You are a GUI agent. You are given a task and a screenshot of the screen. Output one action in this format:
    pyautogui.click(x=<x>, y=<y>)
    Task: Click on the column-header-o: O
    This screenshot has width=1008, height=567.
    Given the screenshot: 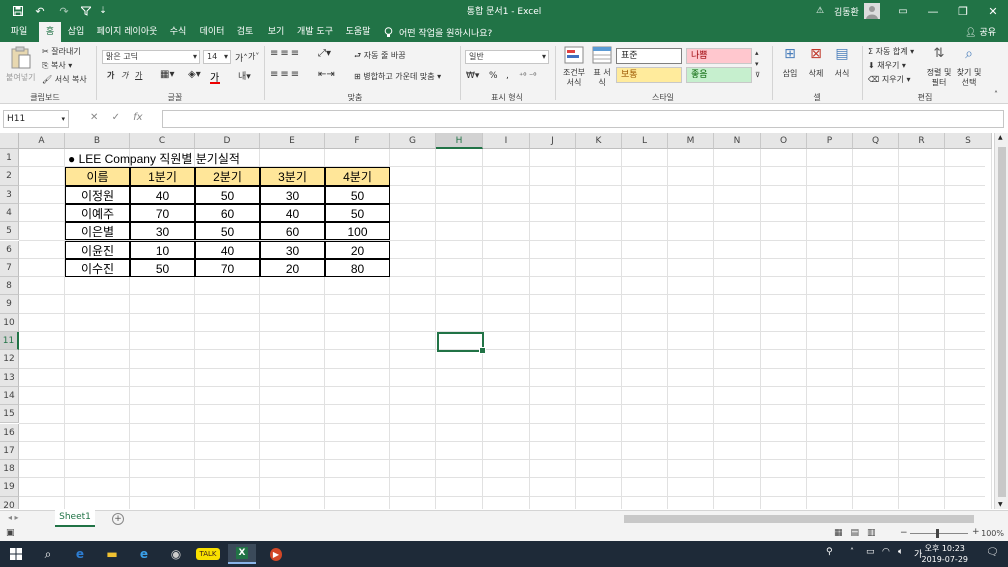 What is the action you would take?
    pyautogui.click(x=784, y=141)
    